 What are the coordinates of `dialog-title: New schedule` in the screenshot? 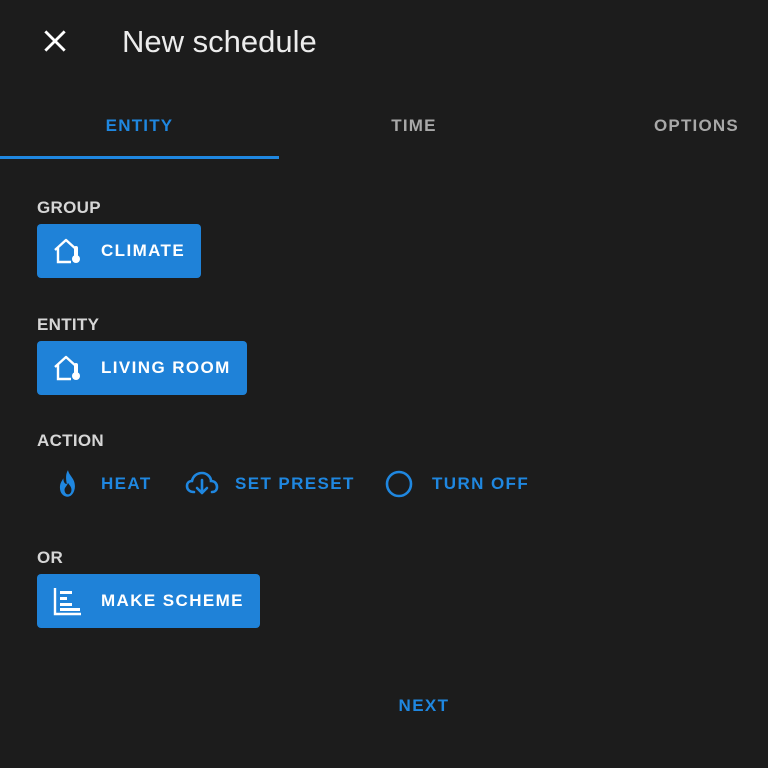 It's located at (219, 41).